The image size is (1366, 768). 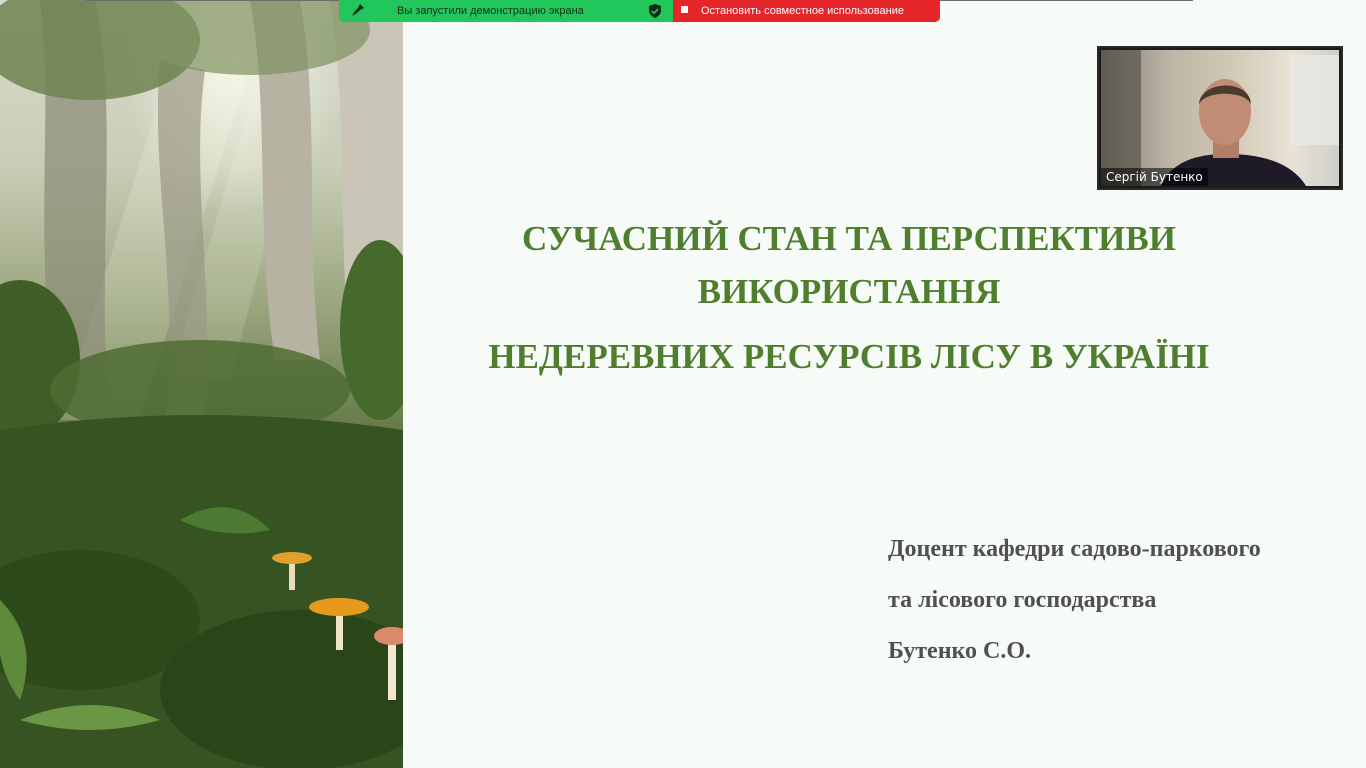 I want to click on pin-icon, so click(x=358, y=11).